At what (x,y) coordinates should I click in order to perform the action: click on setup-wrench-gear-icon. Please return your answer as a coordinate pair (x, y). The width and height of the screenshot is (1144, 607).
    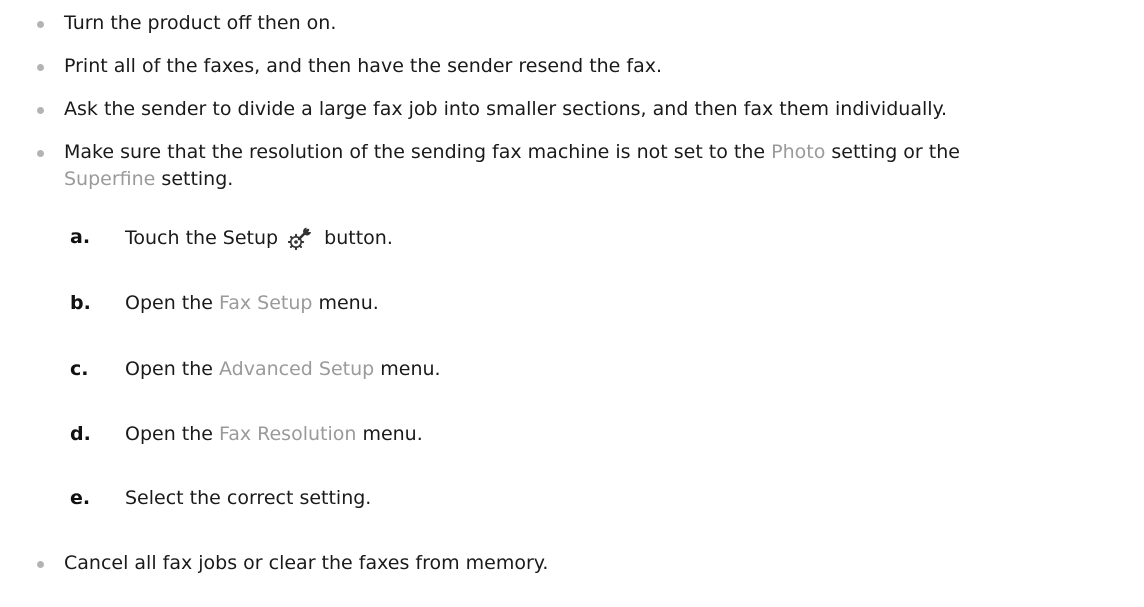
    Looking at the image, I should click on (300, 238).